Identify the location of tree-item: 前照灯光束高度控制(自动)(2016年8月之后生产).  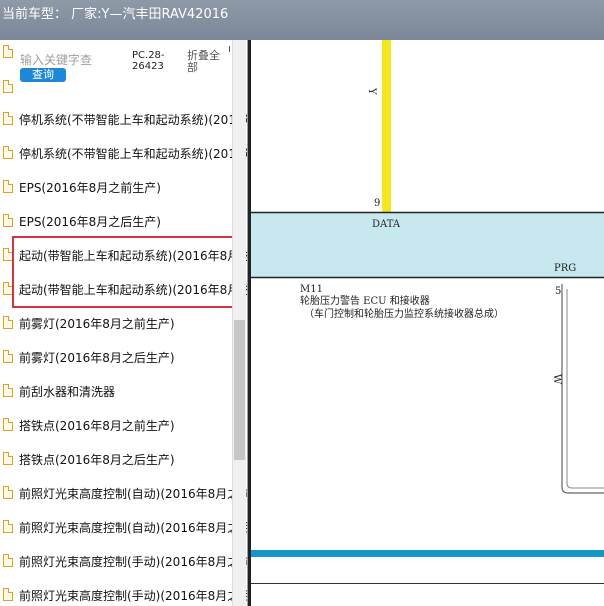
(123, 527).